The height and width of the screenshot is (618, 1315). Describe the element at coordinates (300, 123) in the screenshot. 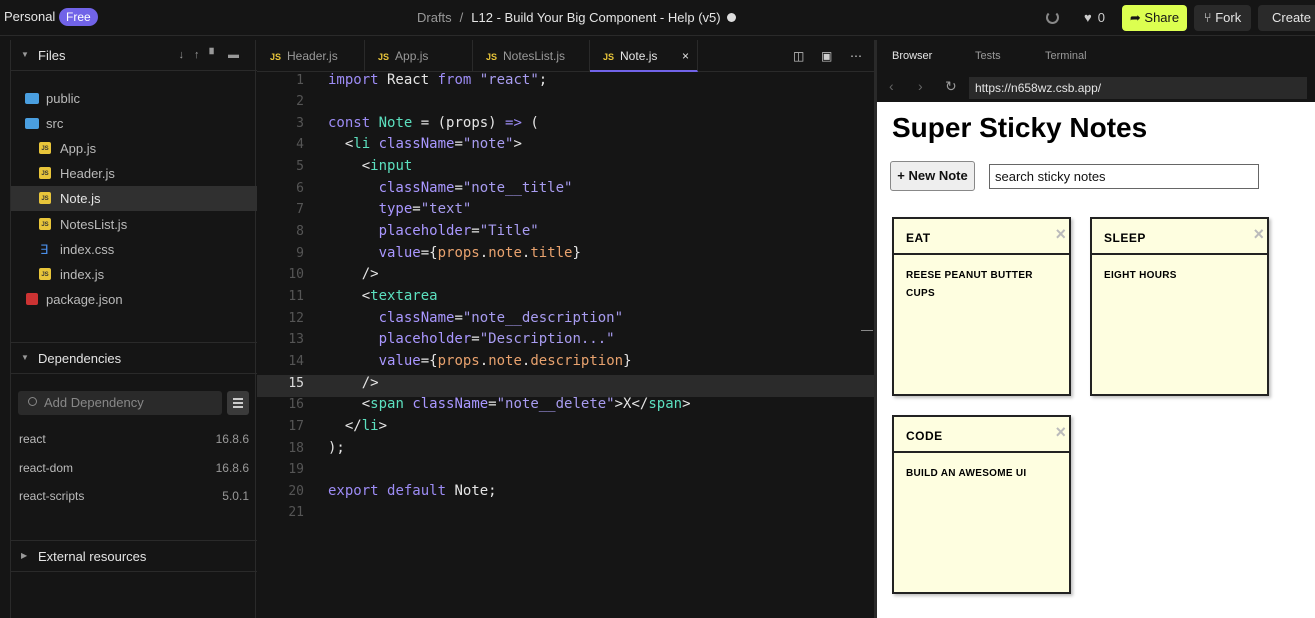

I see `line-number: 3` at that location.